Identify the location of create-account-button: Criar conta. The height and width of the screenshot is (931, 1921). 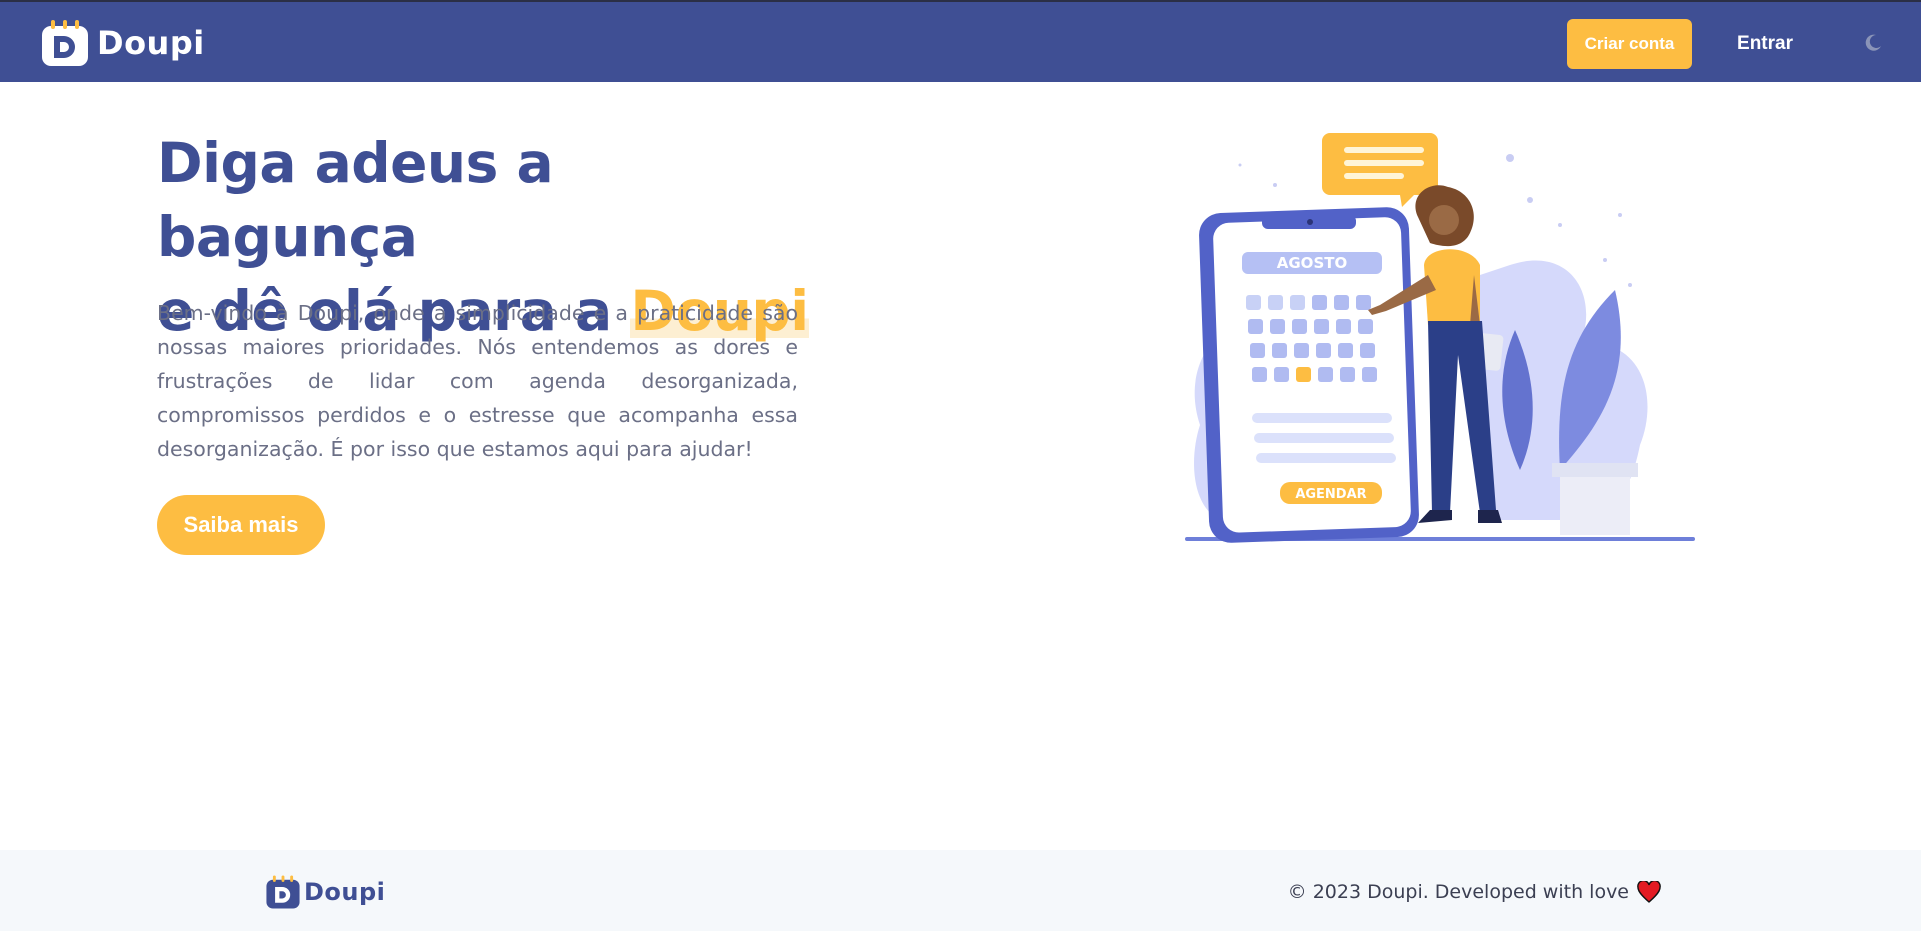
(1629, 44).